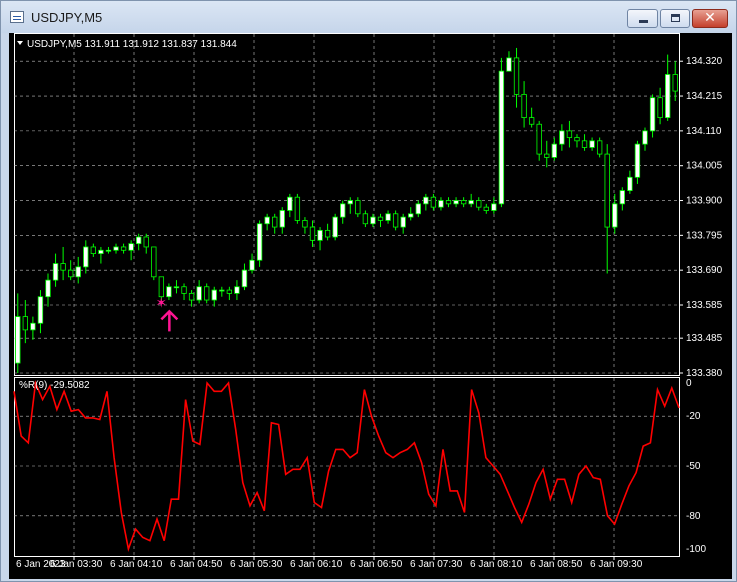  Describe the element at coordinates (693, 416) in the screenshot. I see `indicator-level-label: -20` at that location.